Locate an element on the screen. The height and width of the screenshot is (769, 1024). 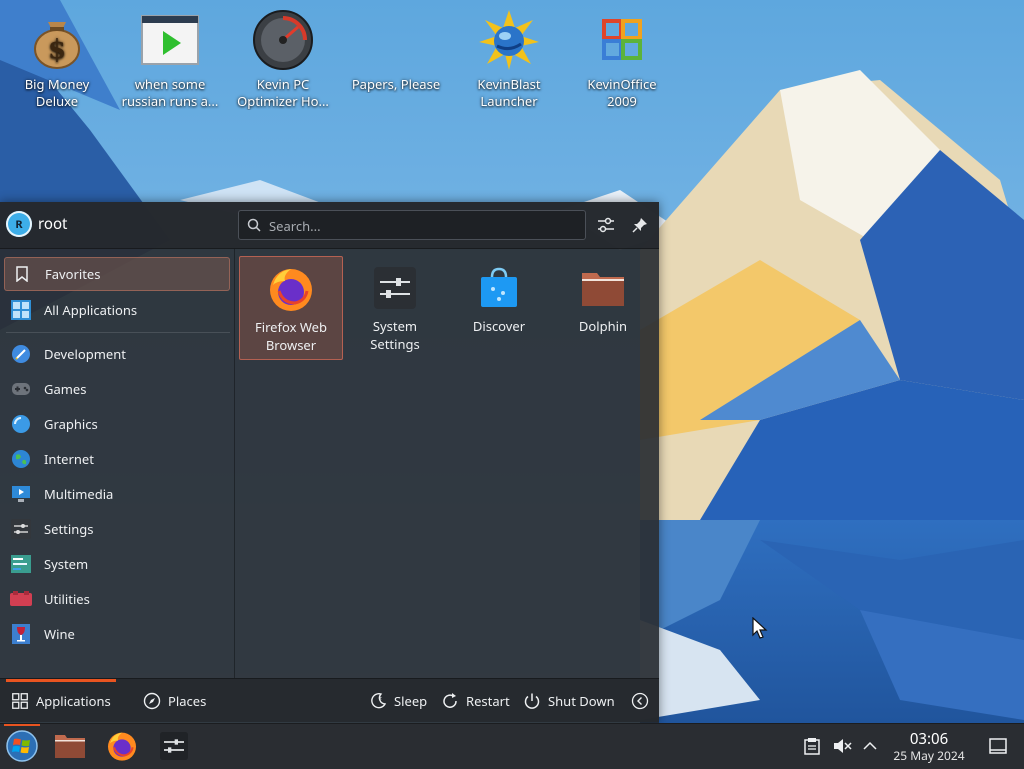
globe-icon is located at coordinates (21, 459).